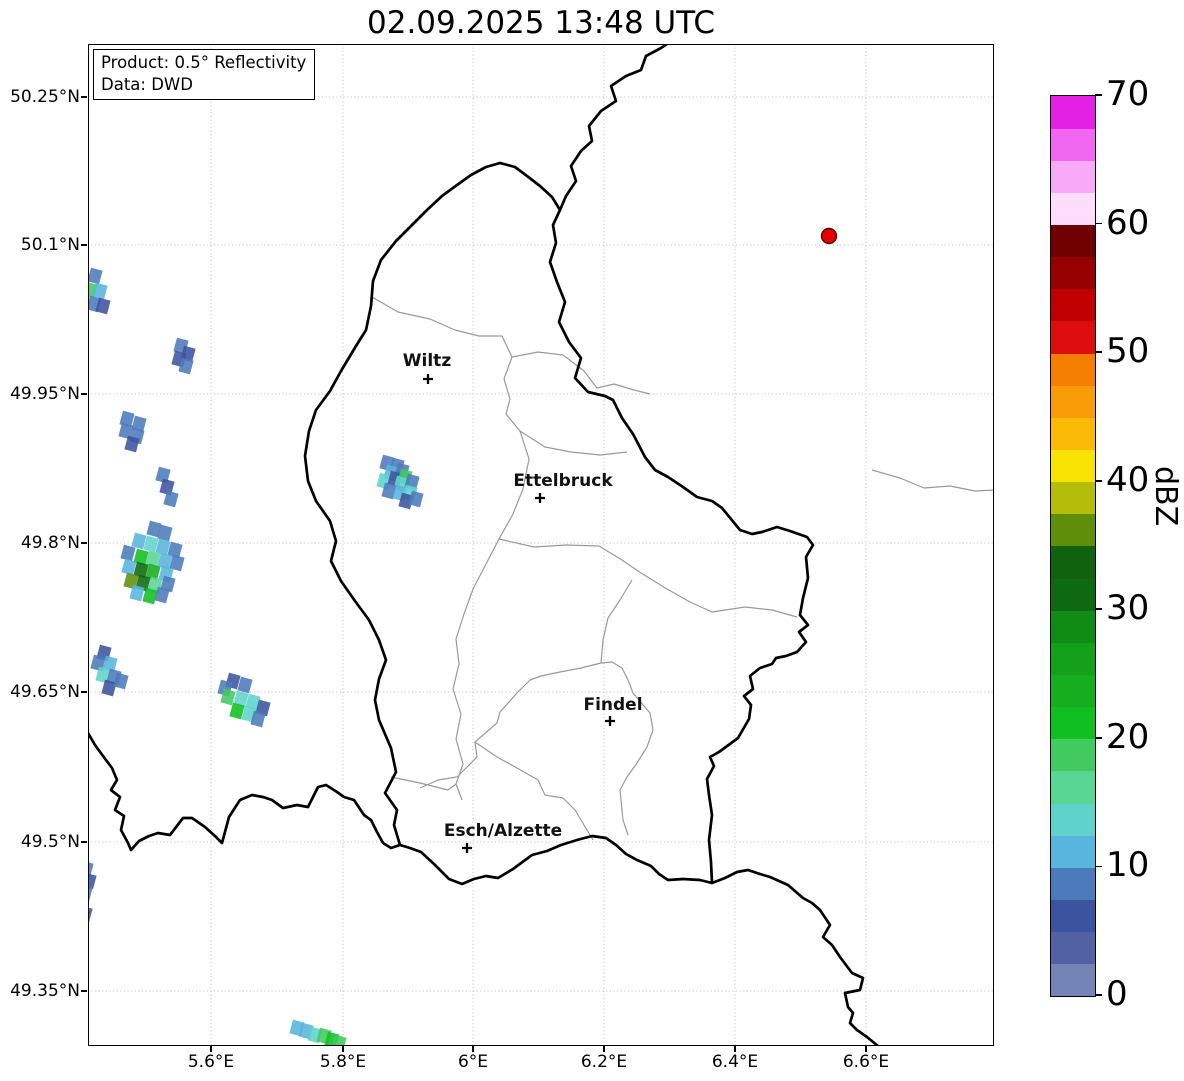 The image size is (1184, 1081). What do you see at coordinates (204, 62) in the screenshot?
I see `product-line: Product: 0.5° Reflectivity` at bounding box center [204, 62].